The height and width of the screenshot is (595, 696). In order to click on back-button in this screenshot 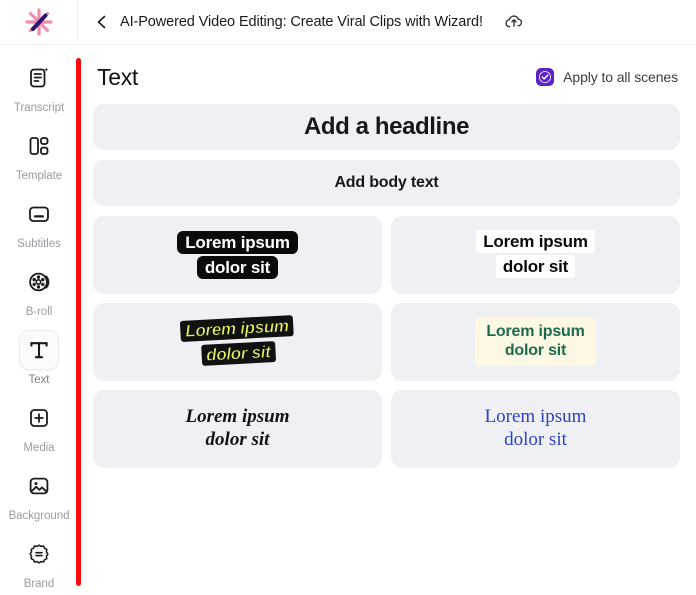, I will do `click(102, 22)`.